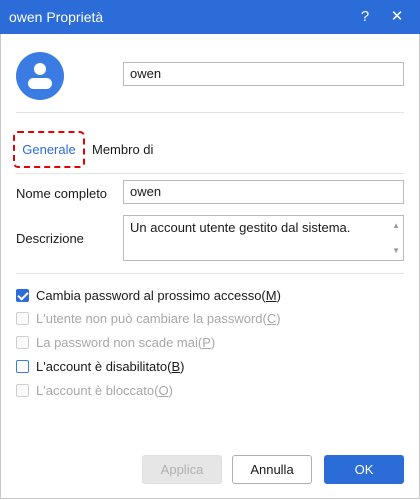  Describe the element at coordinates (365, 17) in the screenshot. I see `help-icon: ?` at that location.